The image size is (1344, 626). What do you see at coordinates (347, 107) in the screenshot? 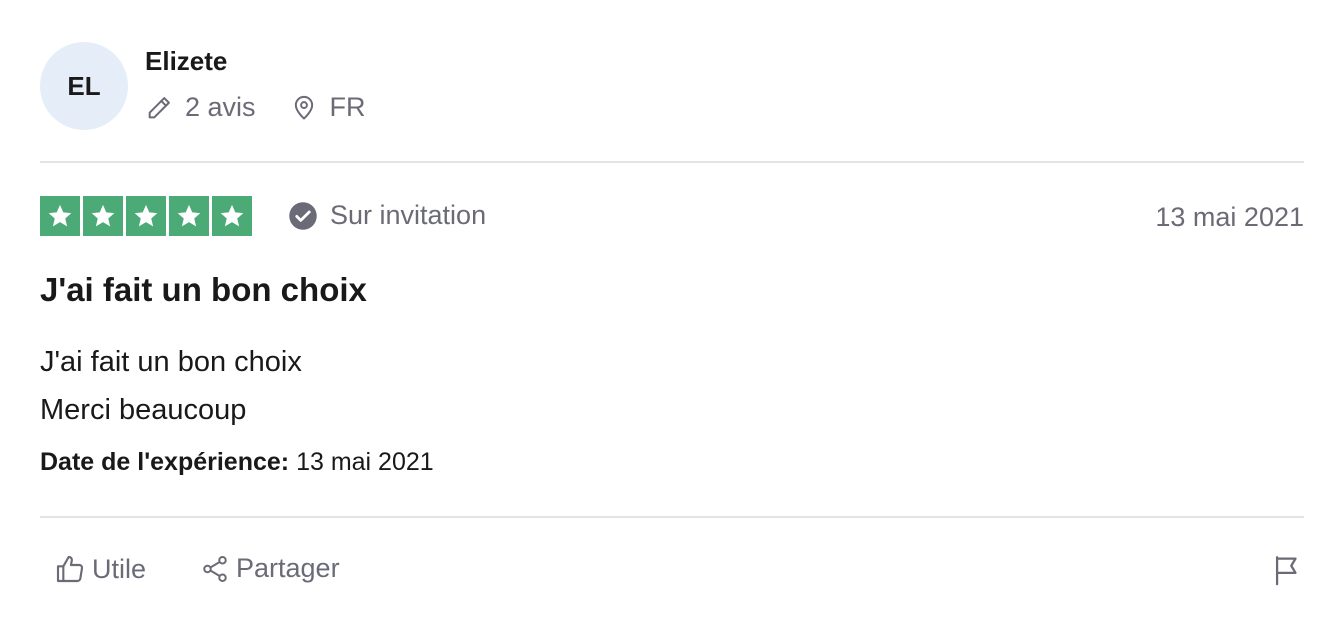
I see `country-label: FR` at bounding box center [347, 107].